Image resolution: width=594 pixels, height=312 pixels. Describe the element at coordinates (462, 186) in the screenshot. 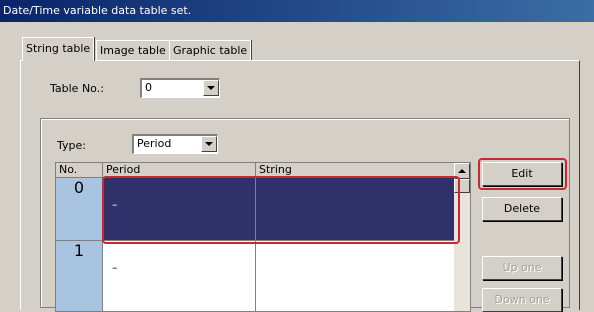

I see `scroll-thumb` at that location.